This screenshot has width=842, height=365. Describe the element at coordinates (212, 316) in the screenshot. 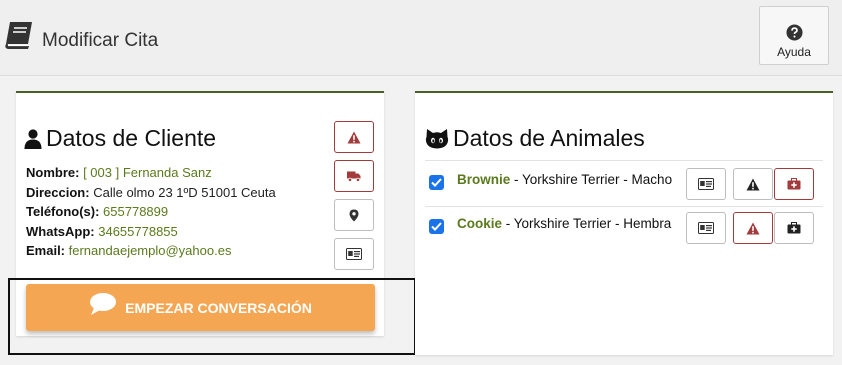

I see `selection-highlight` at that location.